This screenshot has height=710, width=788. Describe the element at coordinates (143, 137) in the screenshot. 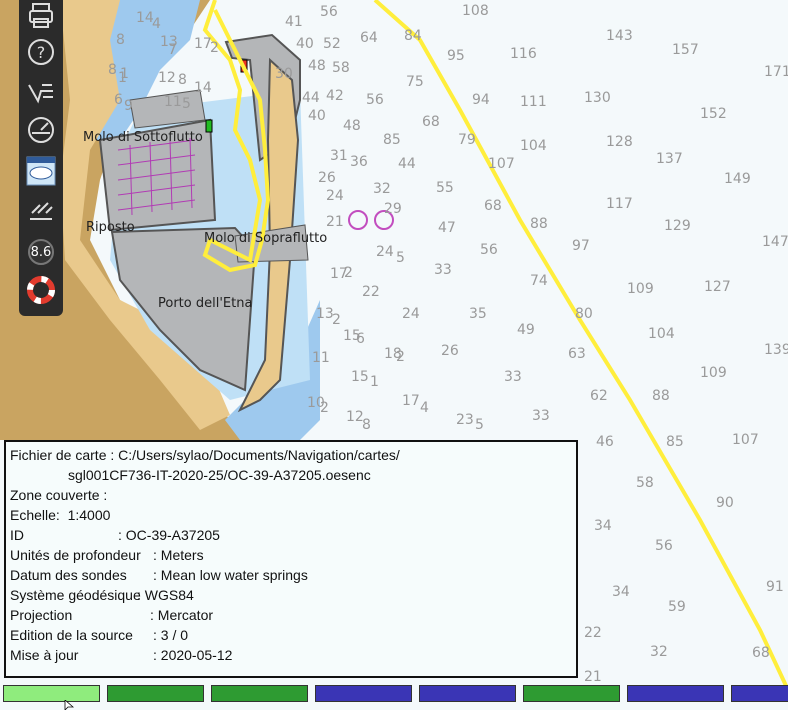

I see `place-name-label: Molo di Sottoflutto` at that location.